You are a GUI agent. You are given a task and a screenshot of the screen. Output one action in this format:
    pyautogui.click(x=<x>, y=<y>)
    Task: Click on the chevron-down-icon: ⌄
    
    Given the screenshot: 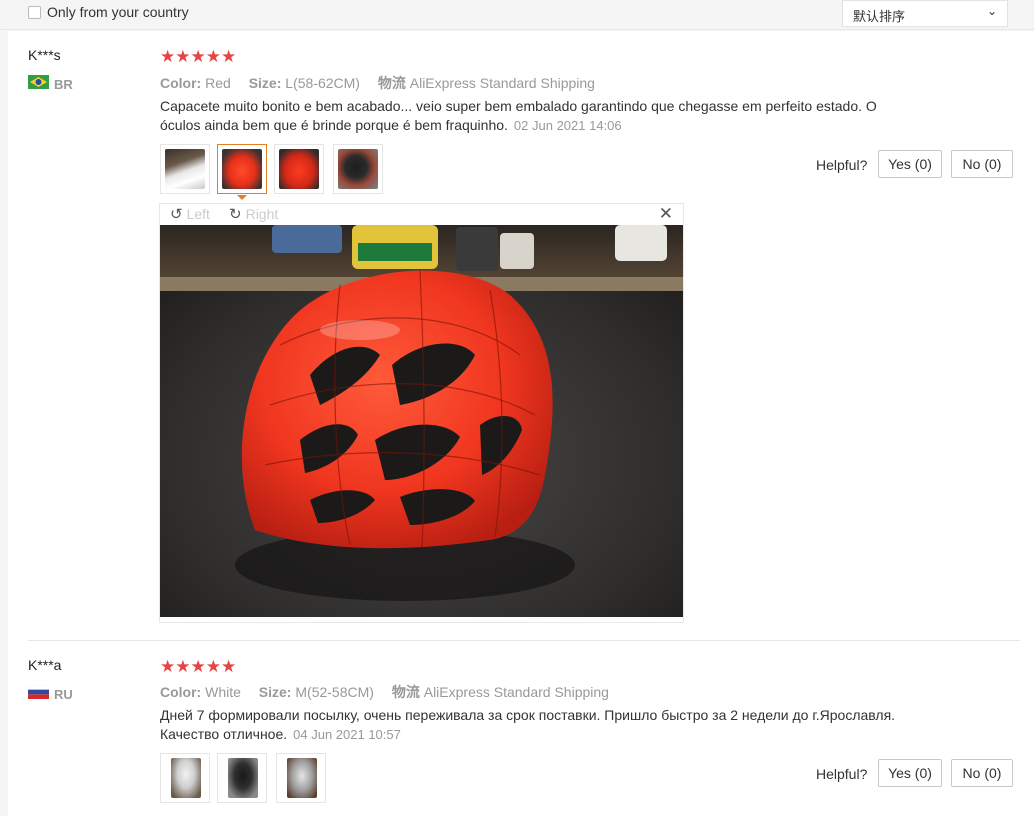 What is the action you would take?
    pyautogui.click(x=991, y=11)
    